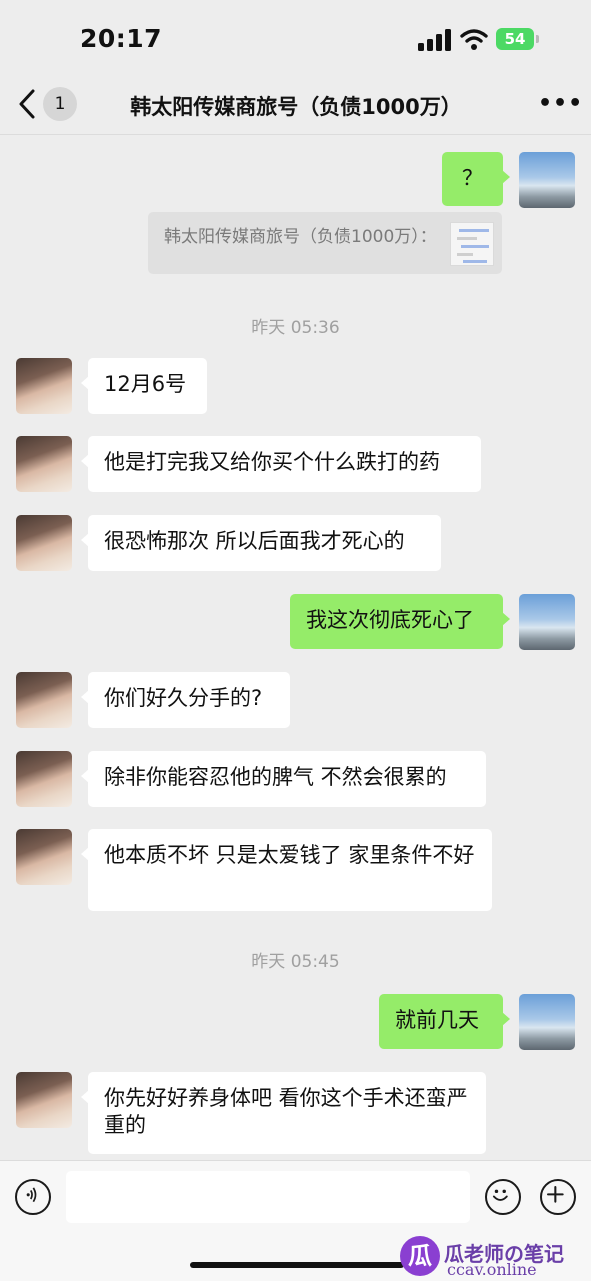  Describe the element at coordinates (144, 386) in the screenshot. I see `contact-message: 12月6号` at that location.